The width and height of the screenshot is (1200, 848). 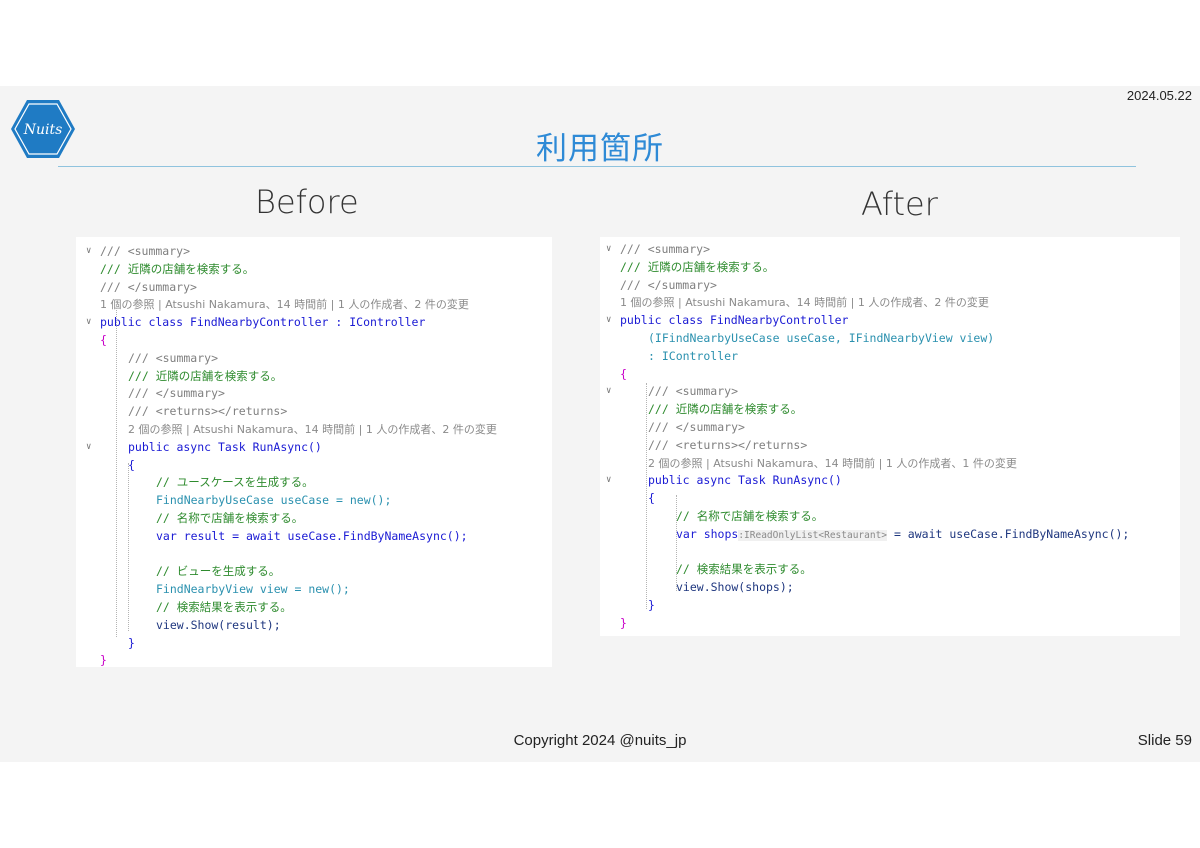 What do you see at coordinates (744, 569) in the screenshot?
I see `after-code-line: // 検索結果を表示する。` at bounding box center [744, 569].